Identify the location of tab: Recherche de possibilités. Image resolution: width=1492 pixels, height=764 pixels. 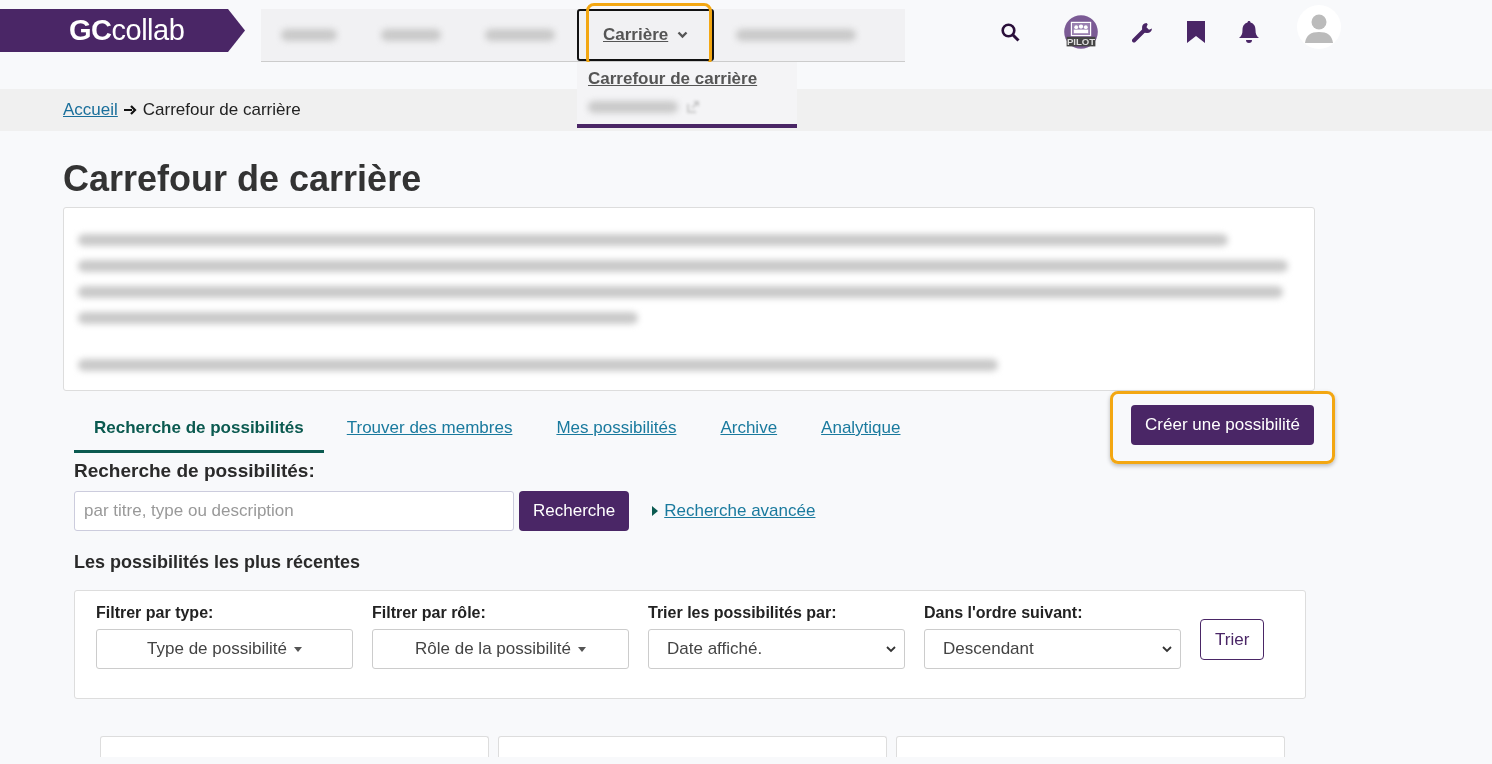
(199, 430).